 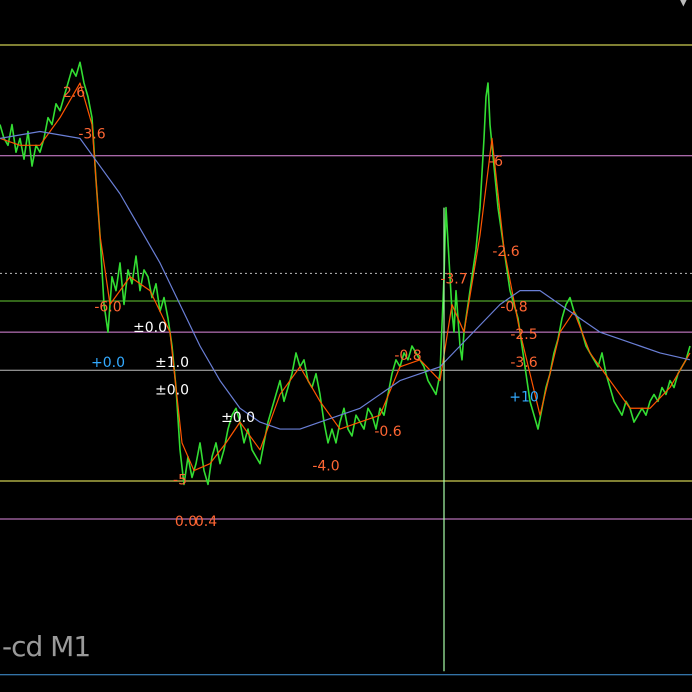 I want to click on annotation-label: -5, so click(x=180, y=480).